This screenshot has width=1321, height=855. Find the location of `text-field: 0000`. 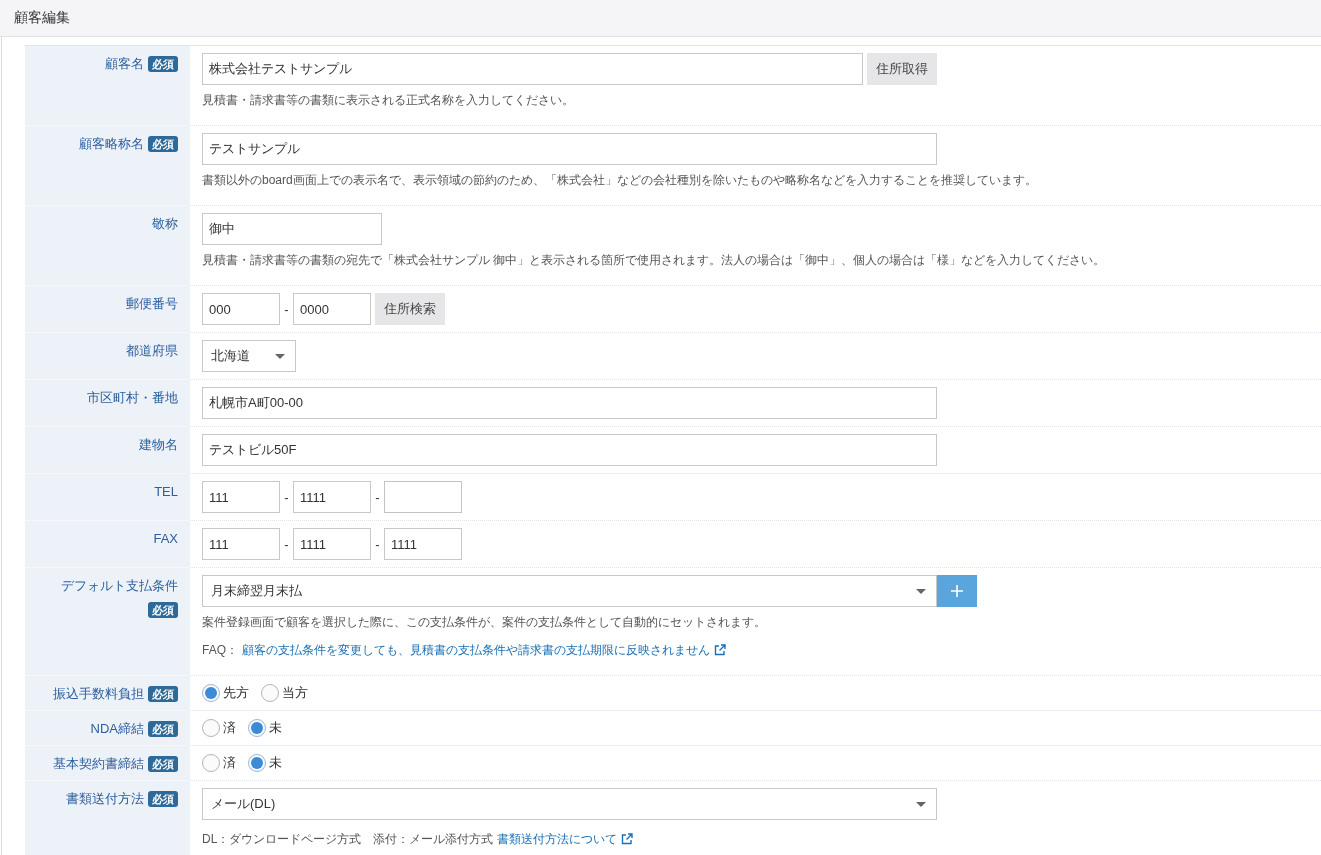

text-field: 0000 is located at coordinates (332, 309).